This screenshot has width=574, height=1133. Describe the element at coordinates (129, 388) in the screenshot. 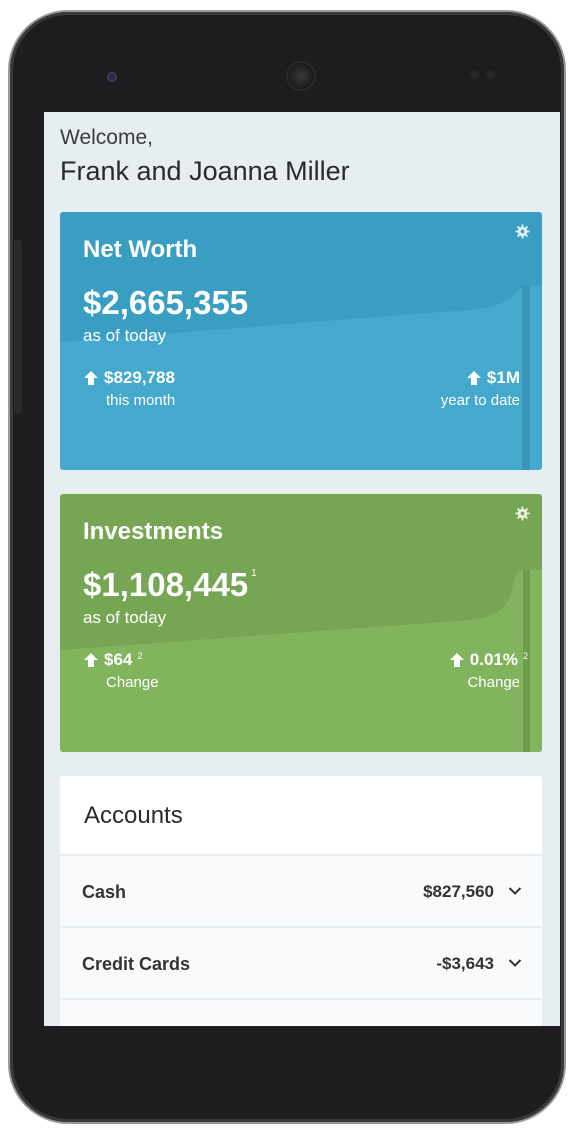

I see `net-worth-month-stat: $829,788 this month` at that location.